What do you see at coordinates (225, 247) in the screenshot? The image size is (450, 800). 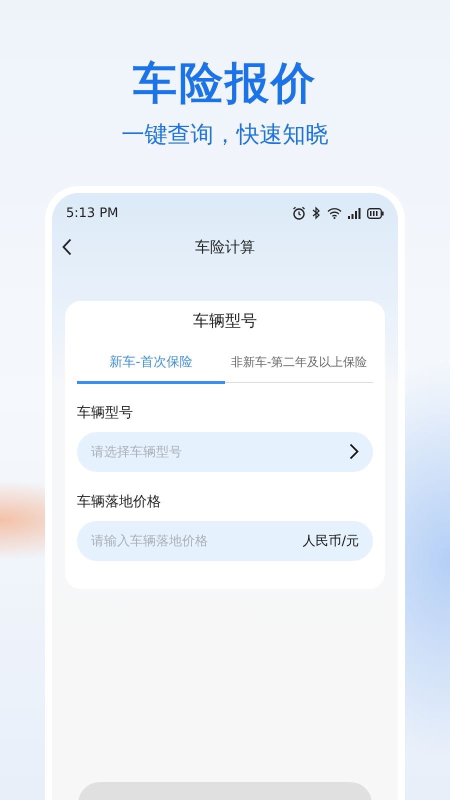 I see `page-title: 车险计算` at bounding box center [225, 247].